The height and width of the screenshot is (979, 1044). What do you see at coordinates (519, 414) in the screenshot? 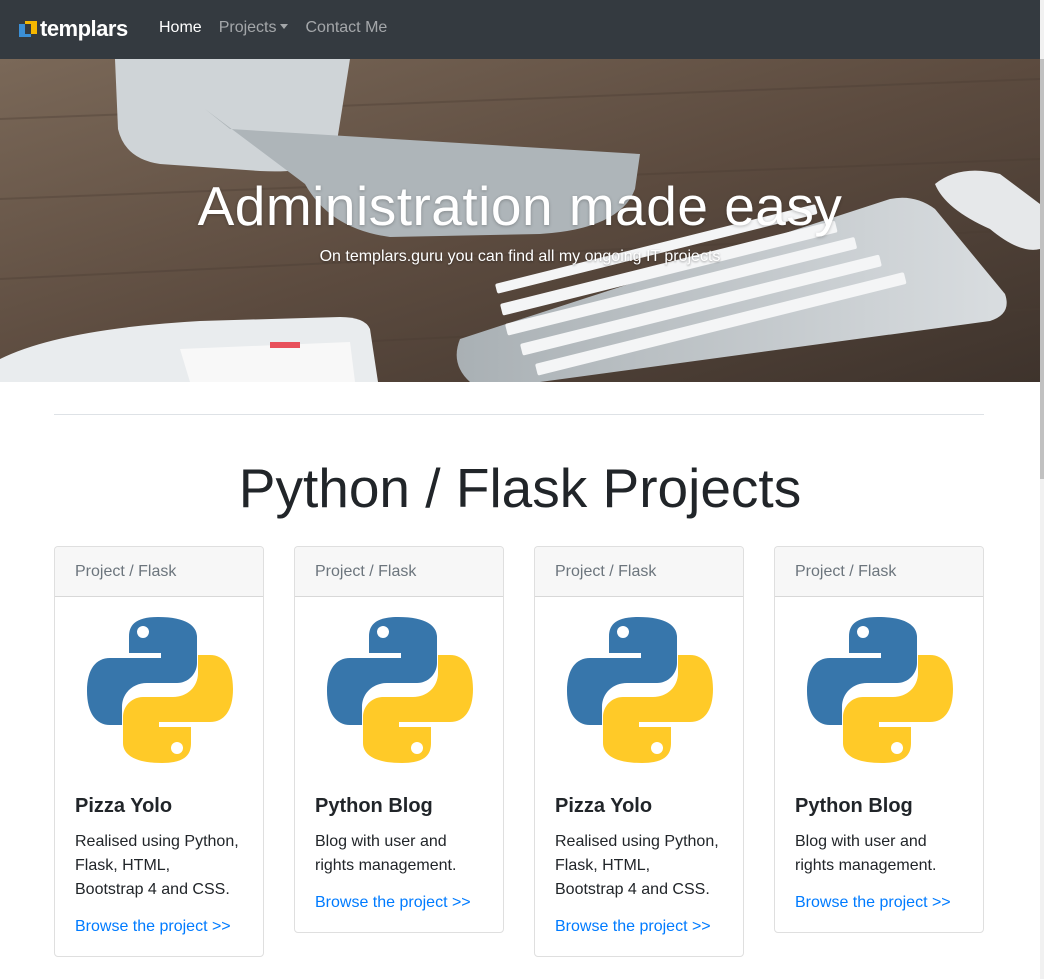
I see `section-divider` at bounding box center [519, 414].